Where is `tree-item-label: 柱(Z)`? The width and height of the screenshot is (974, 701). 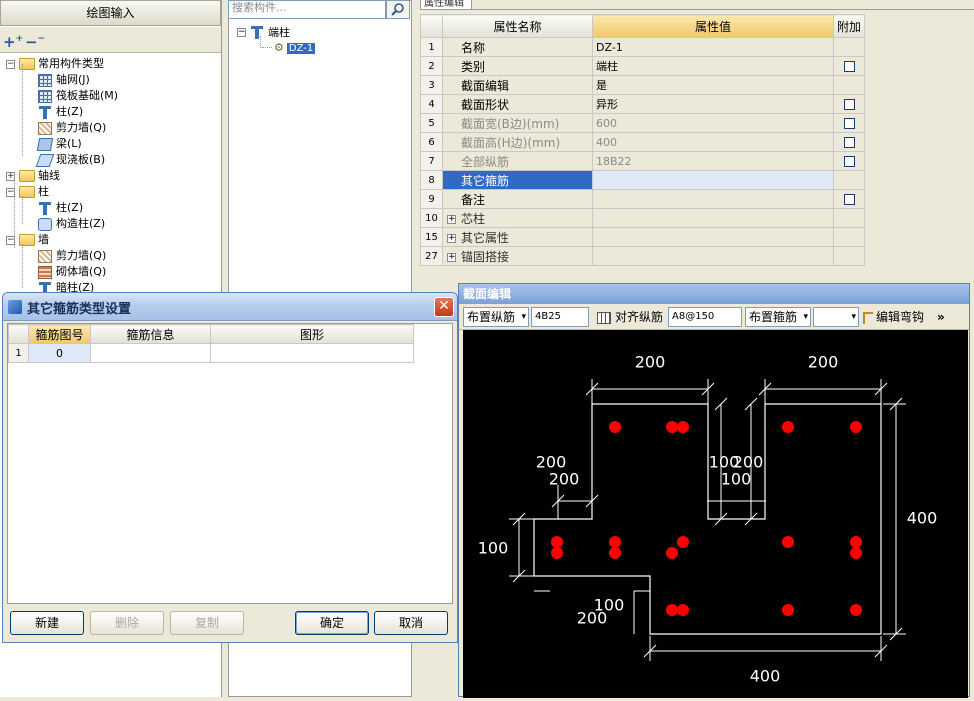
tree-item-label: 柱(Z) is located at coordinates (70, 111).